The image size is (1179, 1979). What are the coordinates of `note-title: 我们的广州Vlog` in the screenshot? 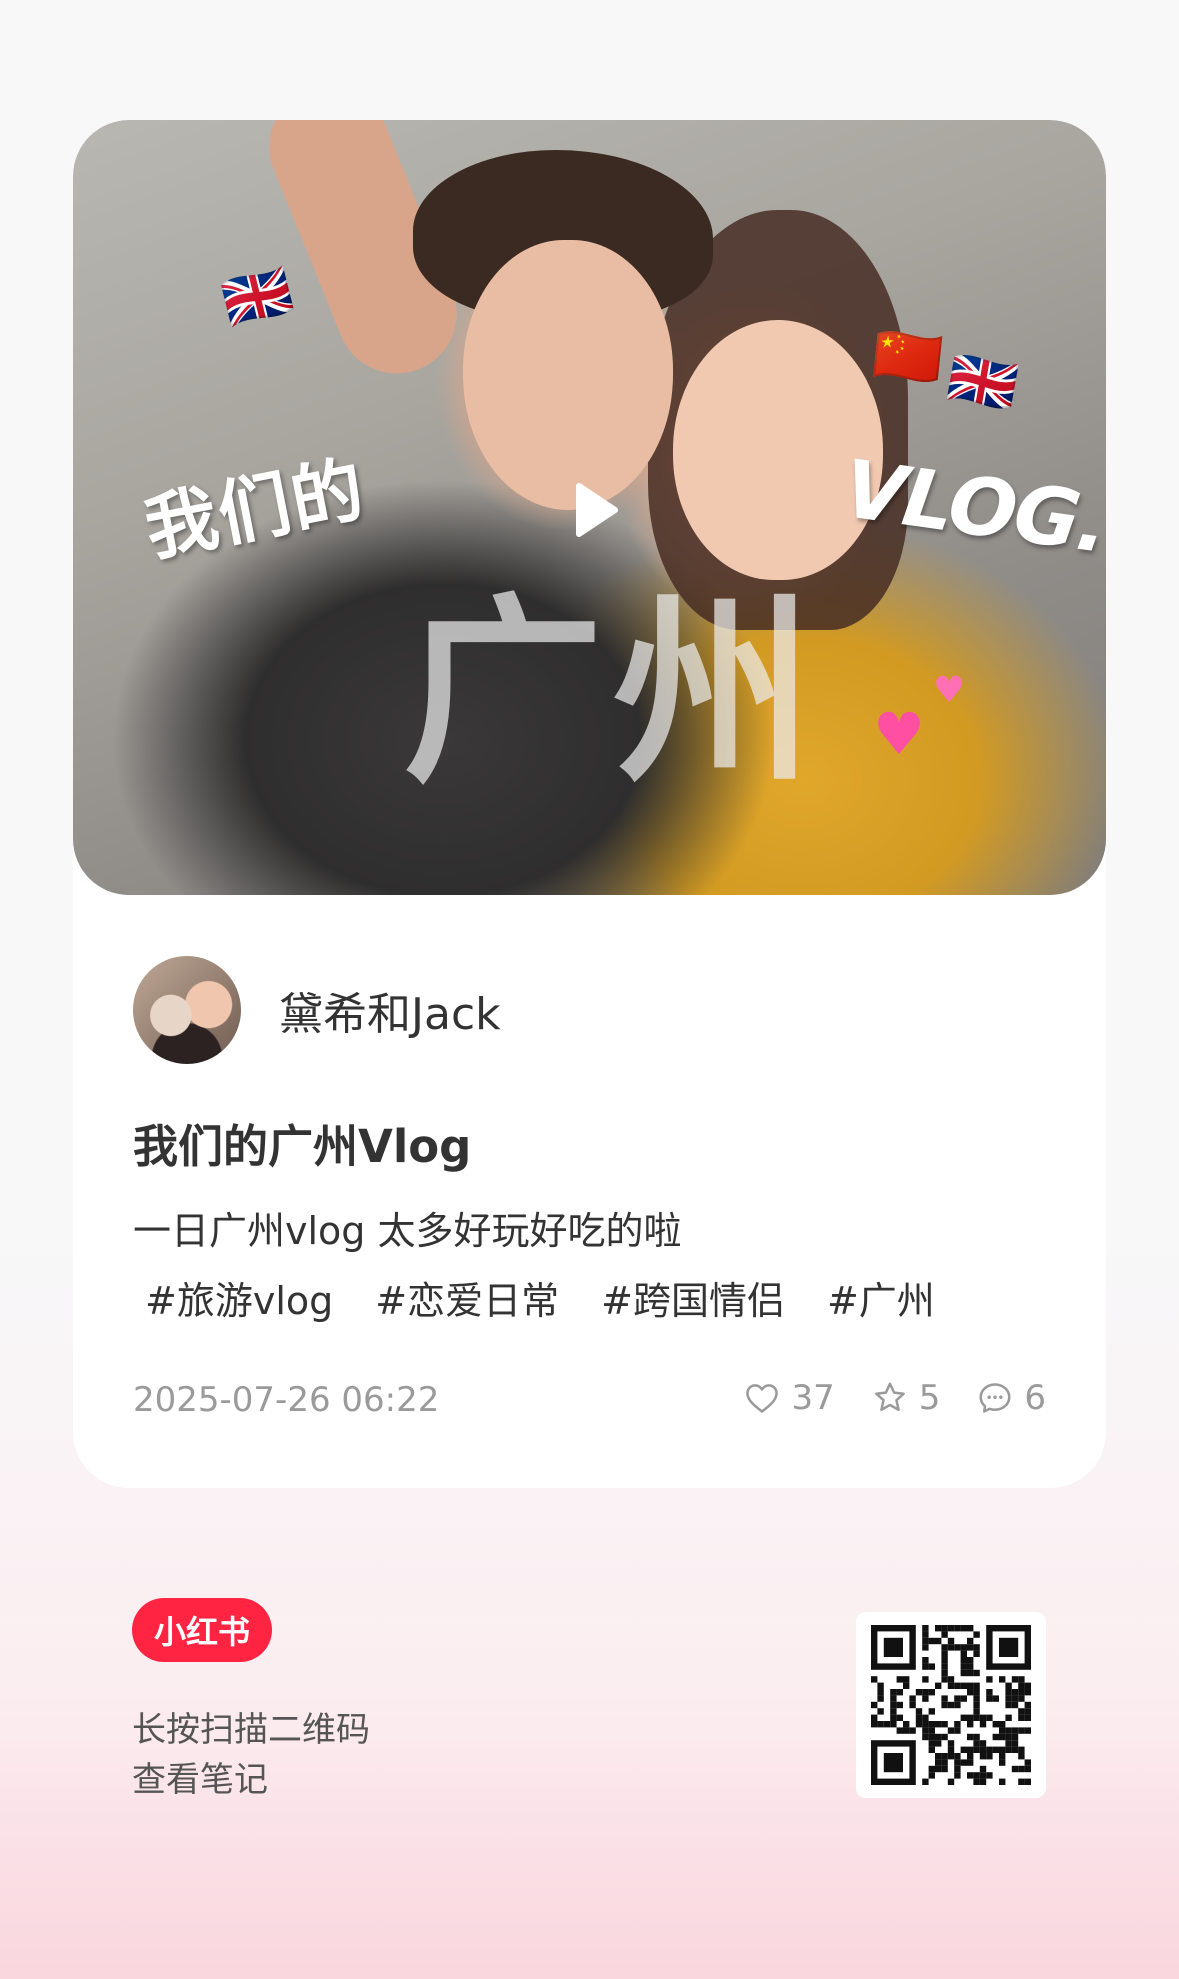 It's located at (302, 1146).